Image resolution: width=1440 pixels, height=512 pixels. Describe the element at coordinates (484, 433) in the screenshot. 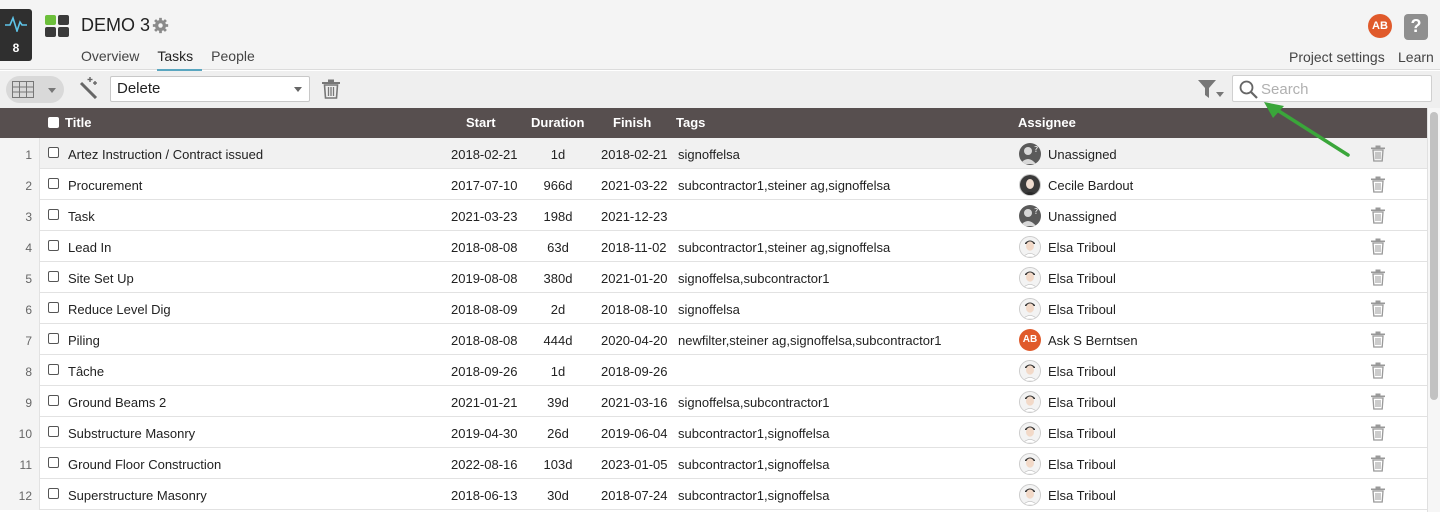

I see `task-start: 2019-04-30` at that location.